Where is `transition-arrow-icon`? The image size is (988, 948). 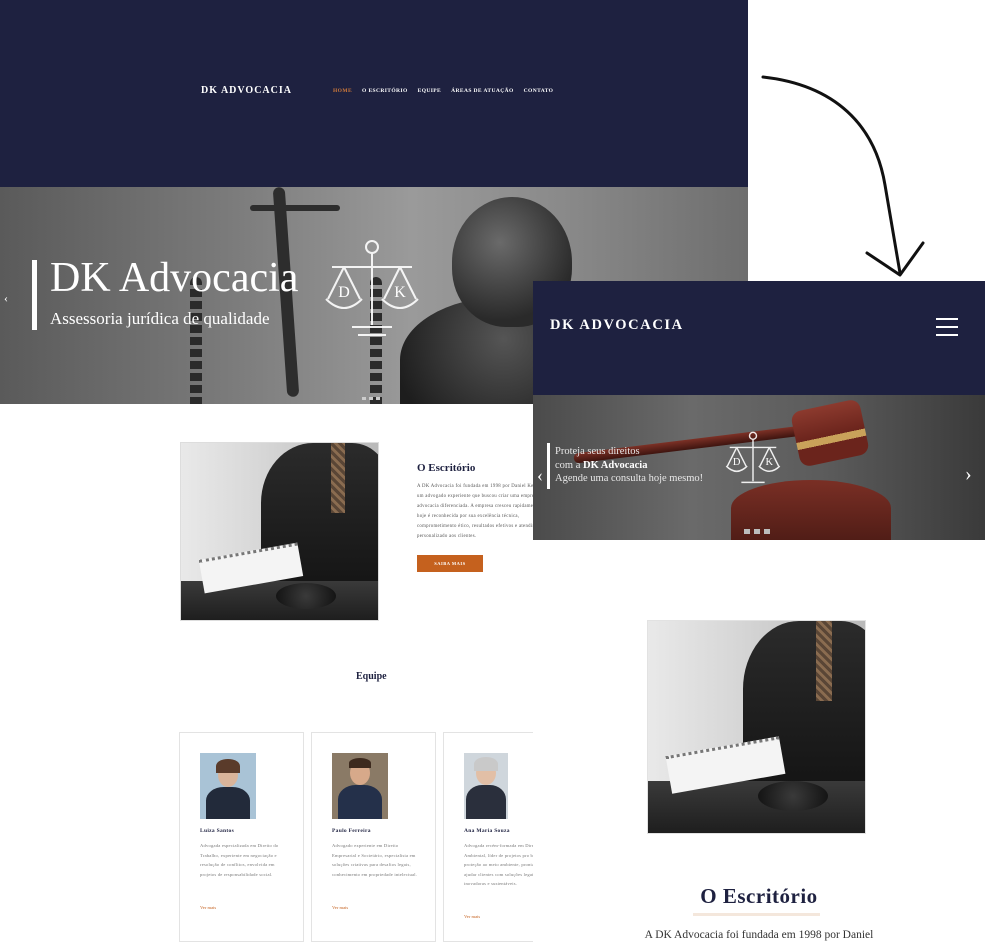
transition-arrow-icon is located at coordinates (843, 176).